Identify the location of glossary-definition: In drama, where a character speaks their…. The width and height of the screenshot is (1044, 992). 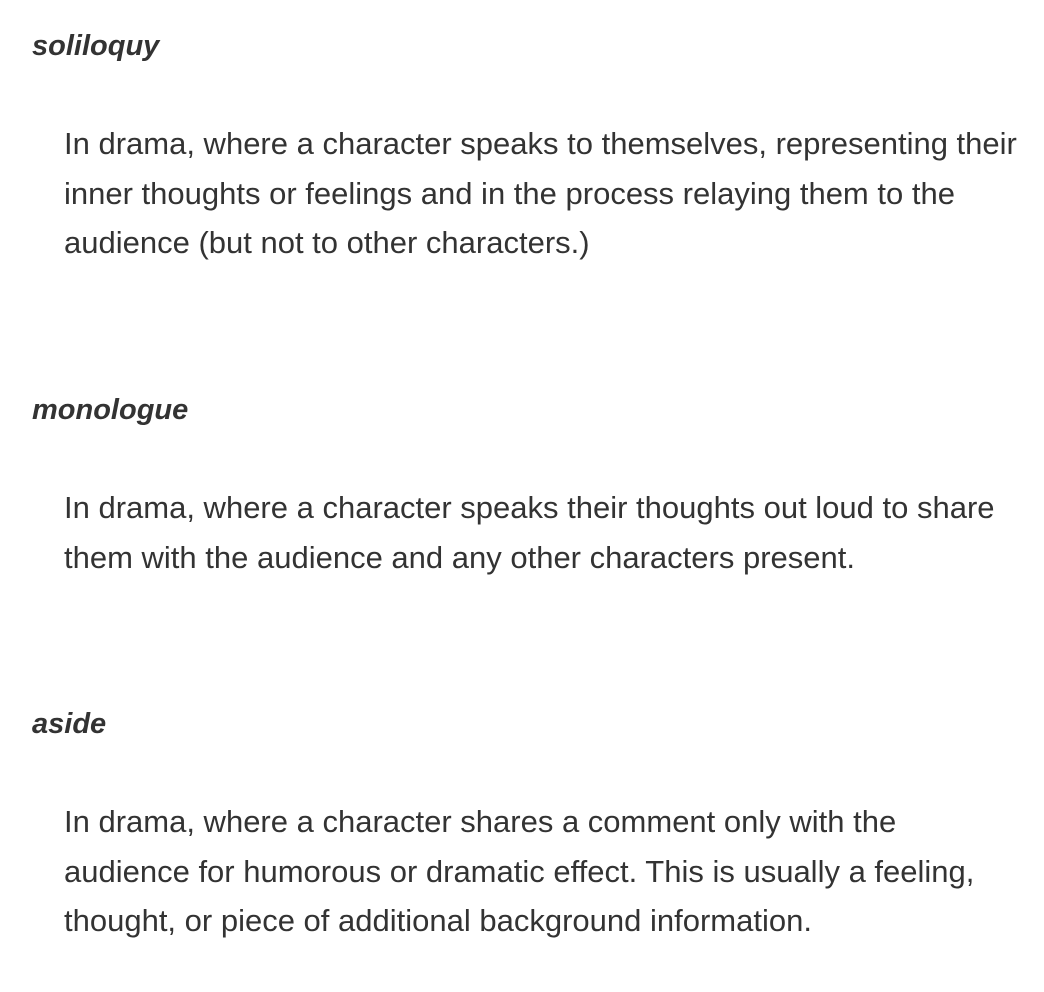
(529, 532).